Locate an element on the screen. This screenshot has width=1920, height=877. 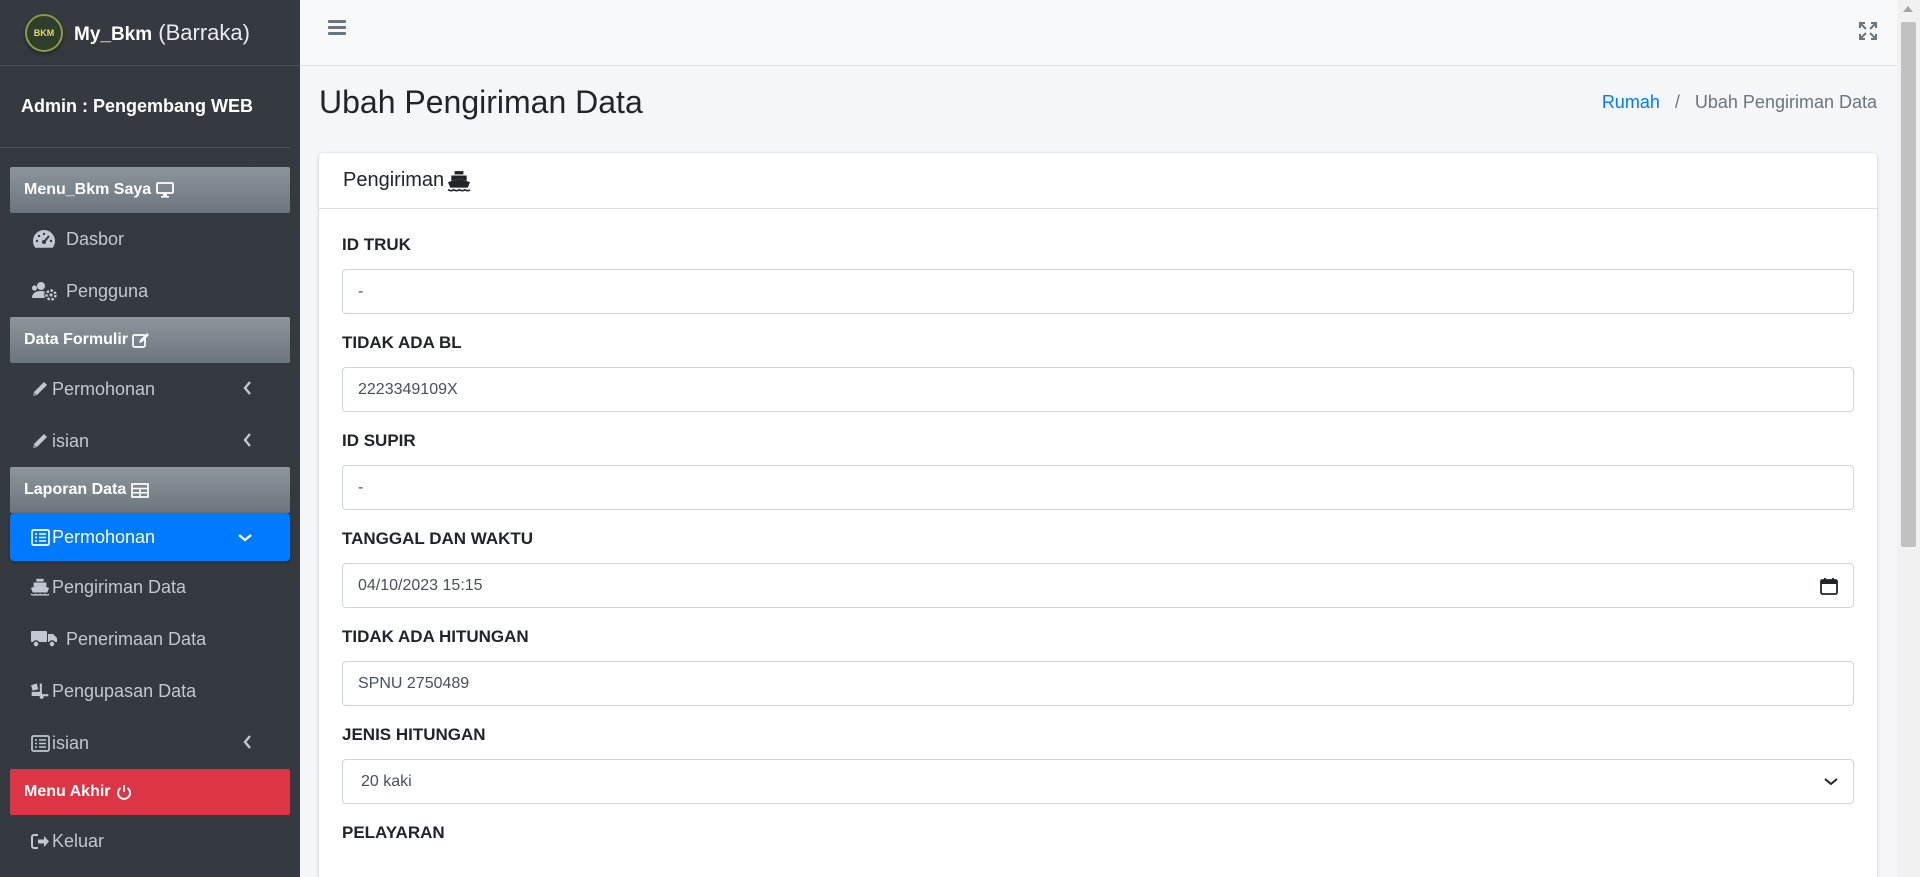
form-group-count: TIDAK ADA HITUNGAN SPNU 2750489 is located at coordinates (1098, 666).